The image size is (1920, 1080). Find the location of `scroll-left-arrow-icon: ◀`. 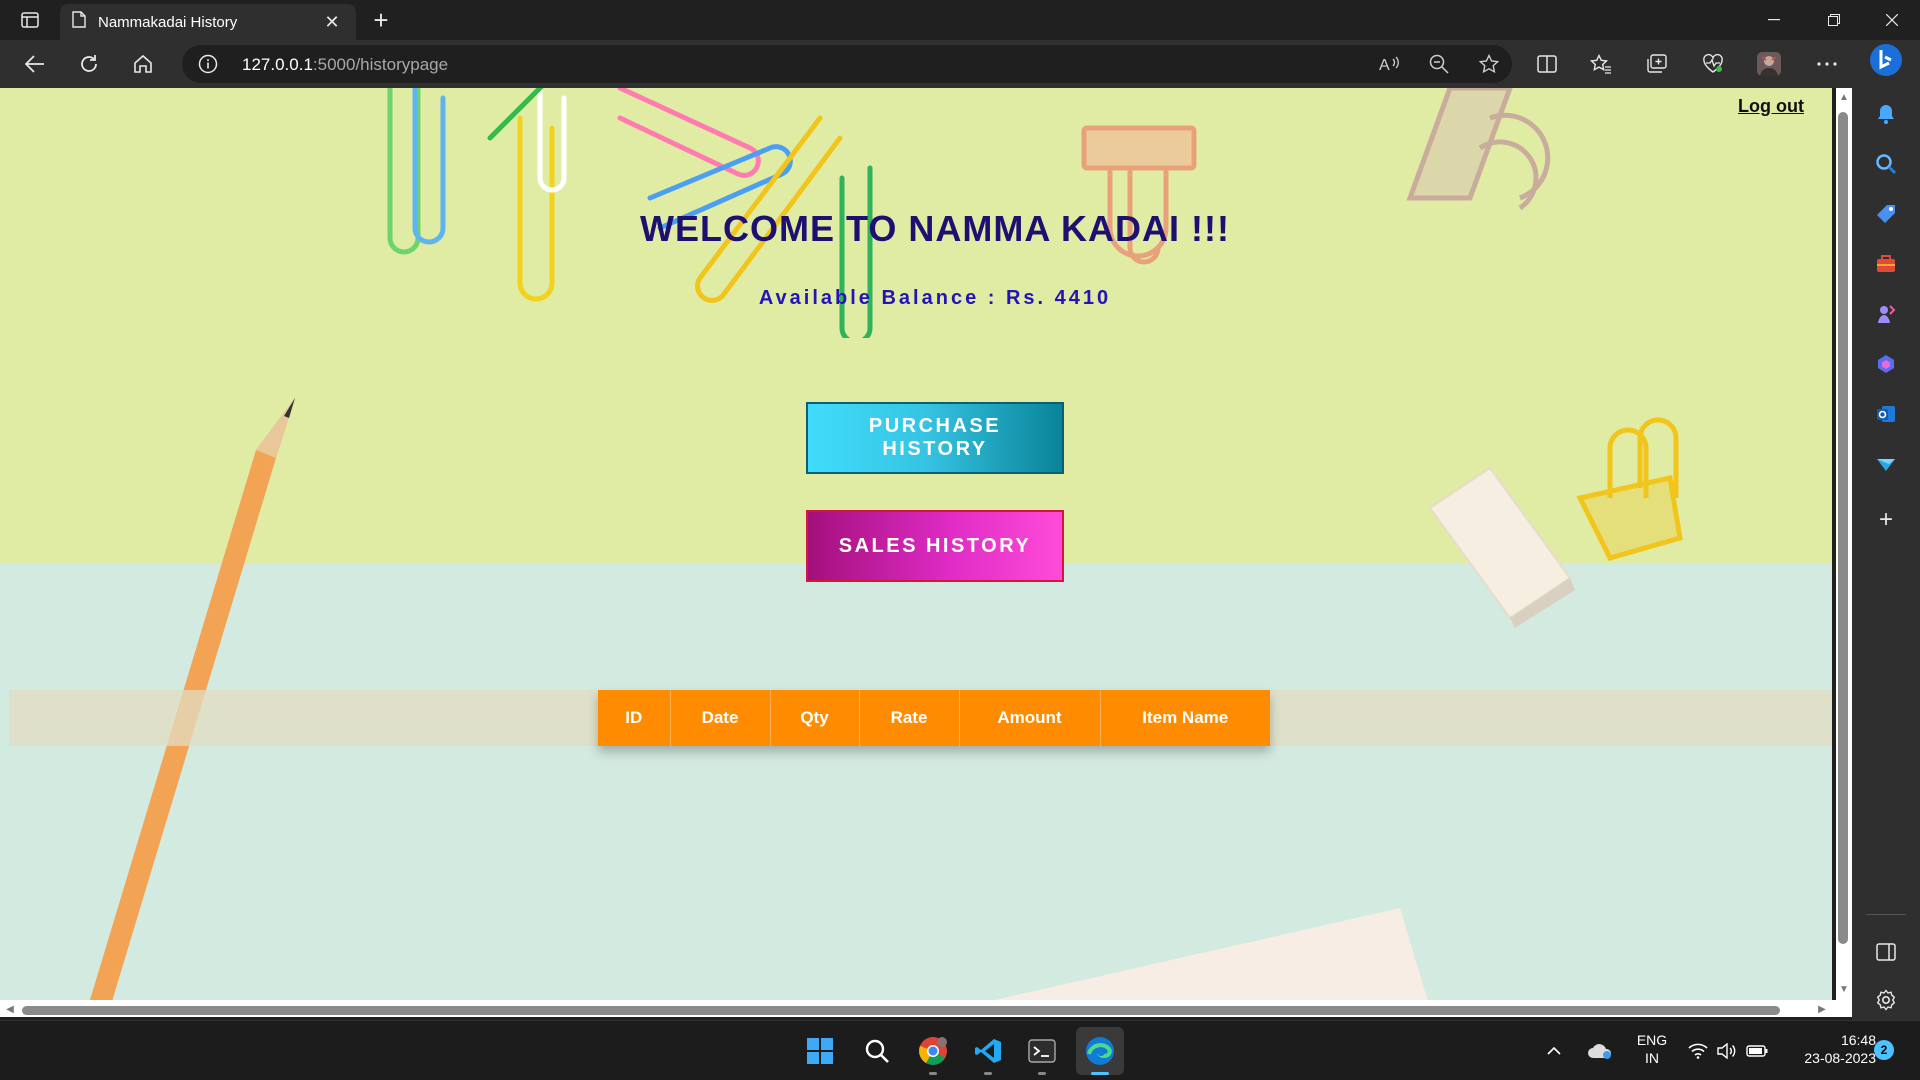

scroll-left-arrow-icon: ◀ is located at coordinates (10, 1010).